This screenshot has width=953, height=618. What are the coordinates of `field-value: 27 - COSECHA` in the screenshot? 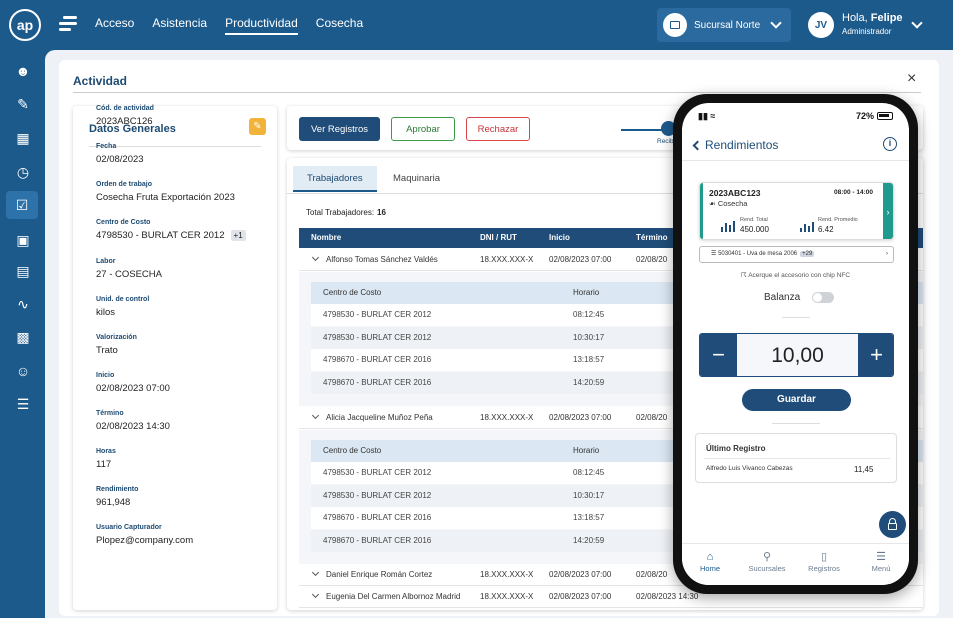 It's located at (129, 274).